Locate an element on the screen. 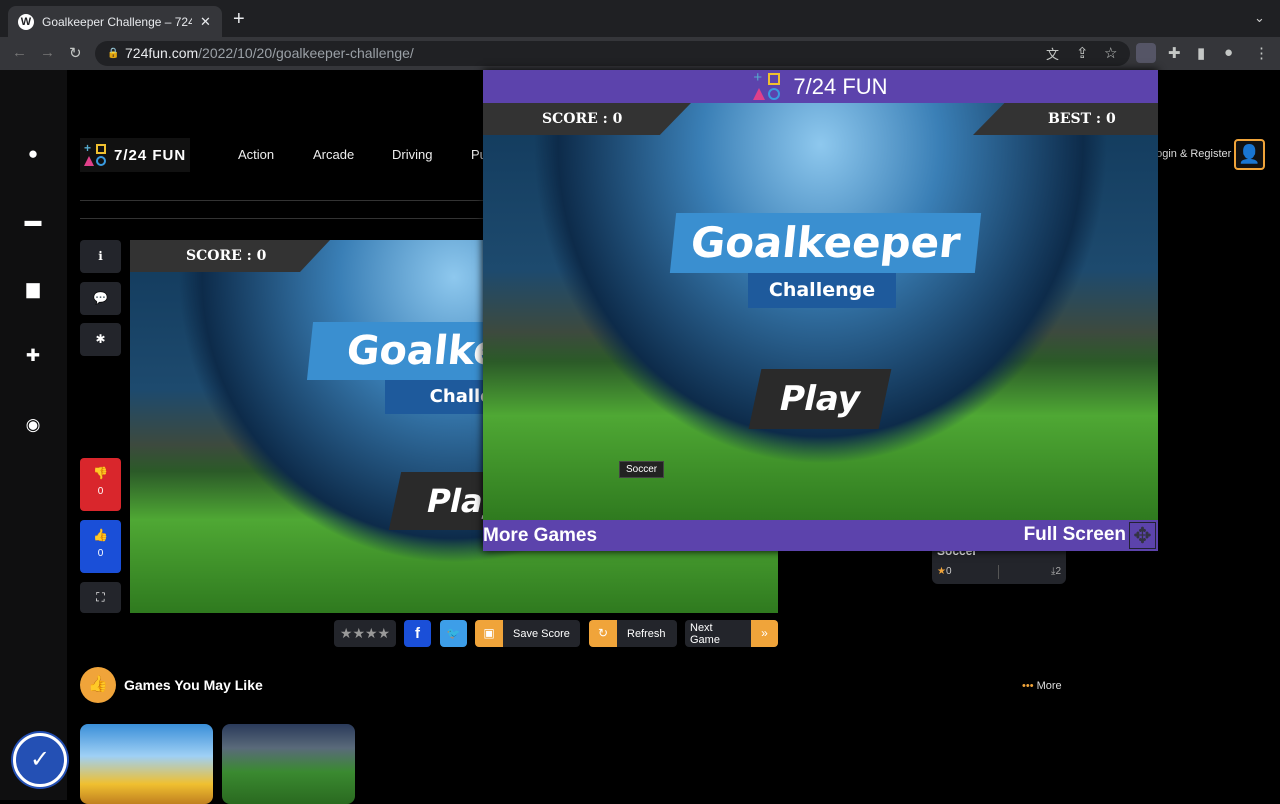 Image resolution: width=1280 pixels, height=804 pixels. puzzle-icon: ✚ is located at coordinates (33, 357).